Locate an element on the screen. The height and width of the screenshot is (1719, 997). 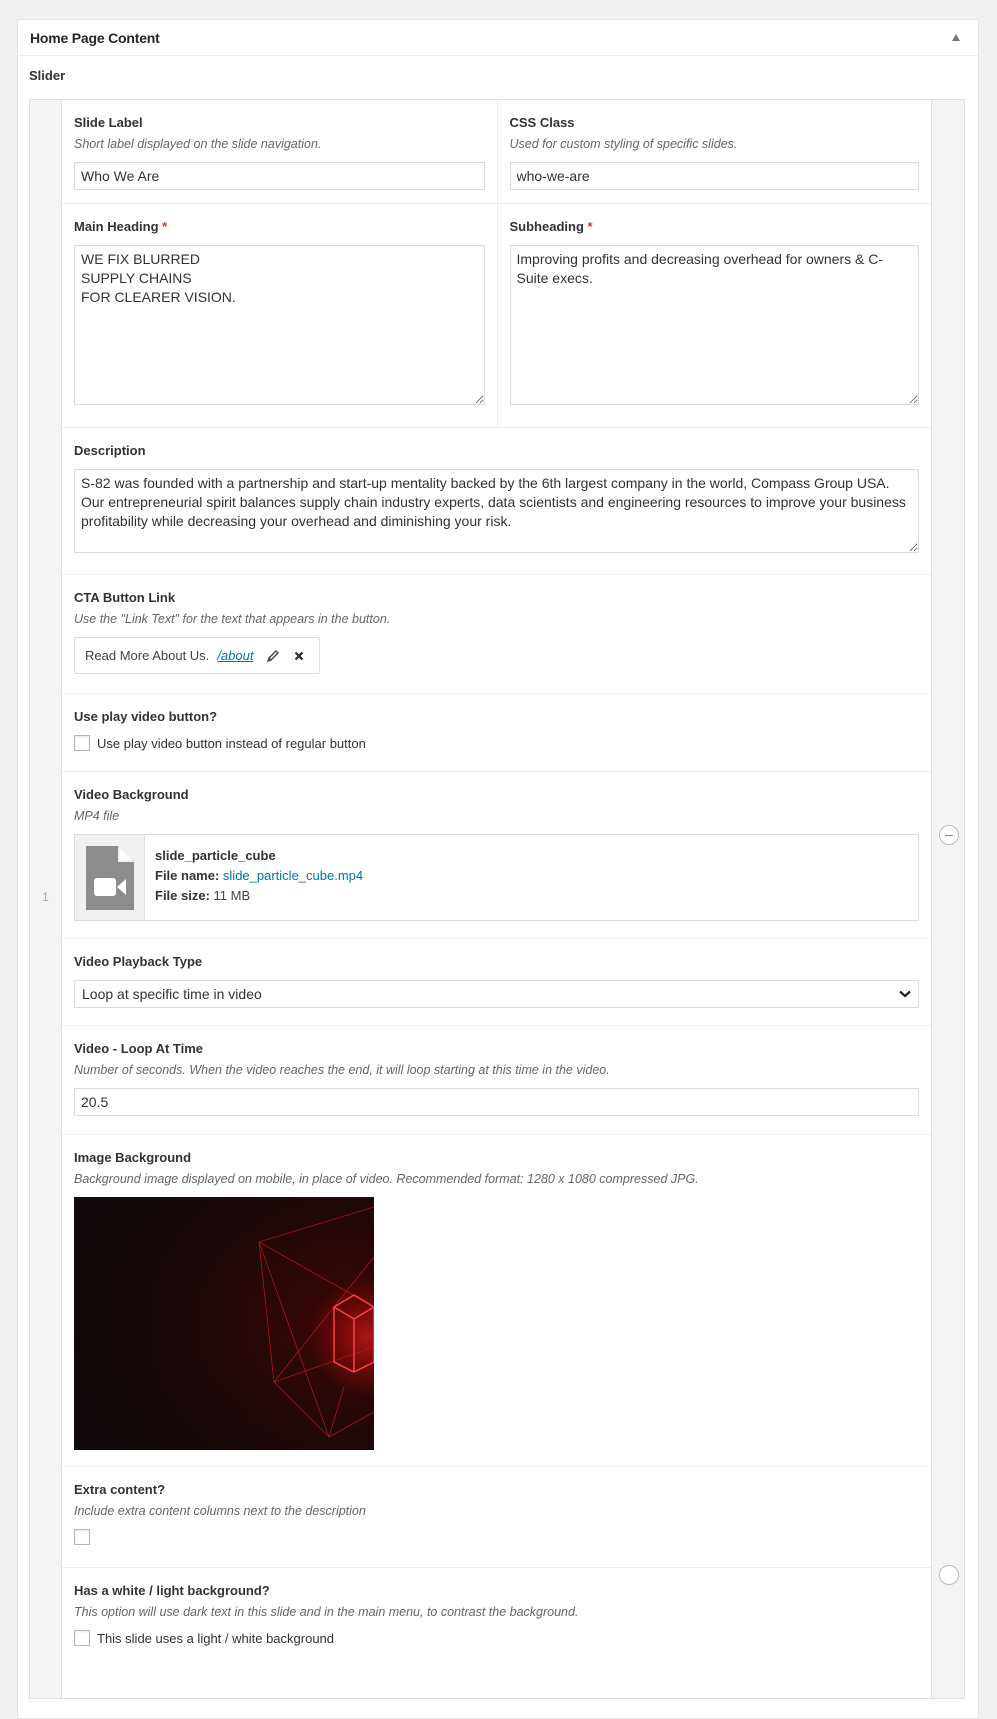
row-order-number: 1 is located at coordinates (45, 897).